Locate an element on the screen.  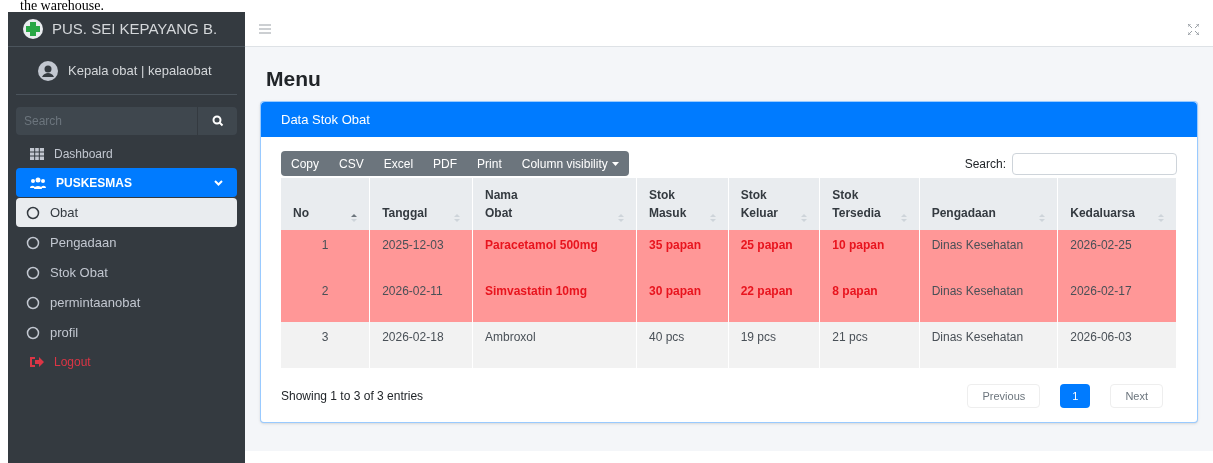
page-button: 1 is located at coordinates (1075, 396).